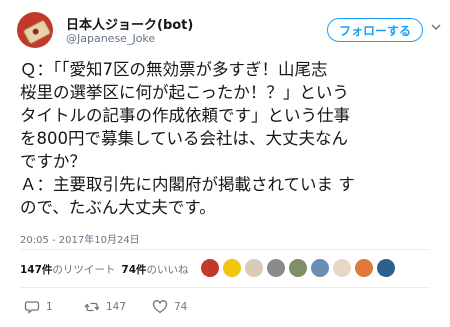  I want to click on tweet-text-line: を800円で募集している会社は、大丈夫なん, so click(184, 138).